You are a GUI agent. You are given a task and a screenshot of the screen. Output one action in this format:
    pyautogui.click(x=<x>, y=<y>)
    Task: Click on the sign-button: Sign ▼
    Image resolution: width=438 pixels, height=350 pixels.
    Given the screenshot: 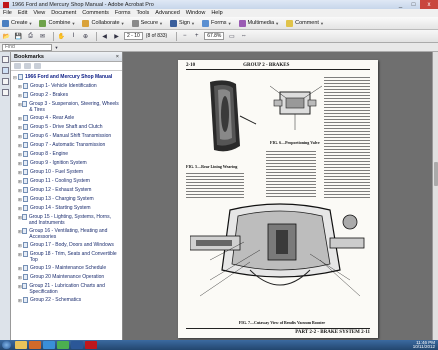 What is the action you would take?
    pyautogui.click(x=182, y=23)
    